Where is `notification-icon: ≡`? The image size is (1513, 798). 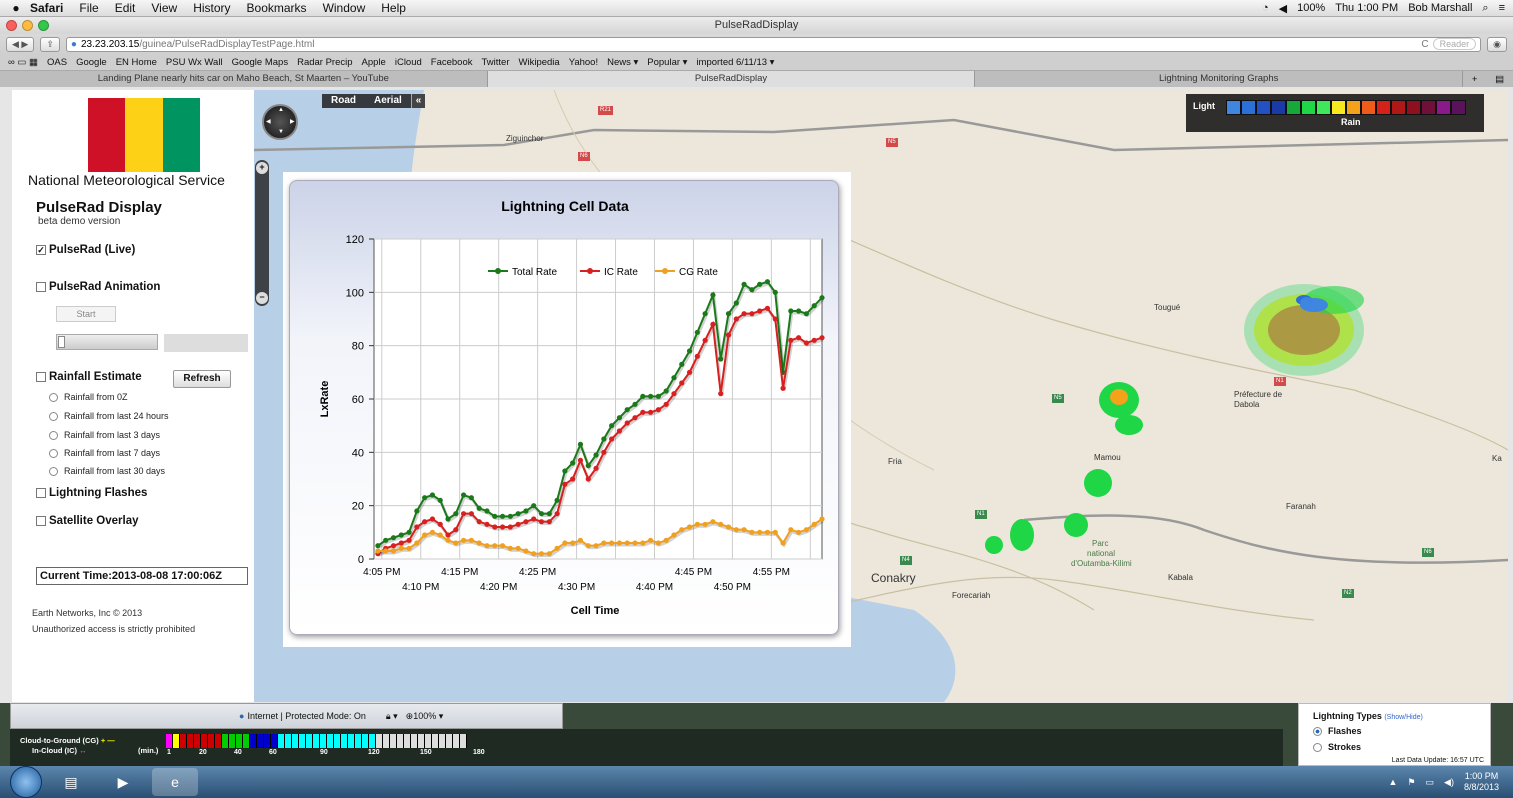 notification-icon: ≡ is located at coordinates (1502, 8).